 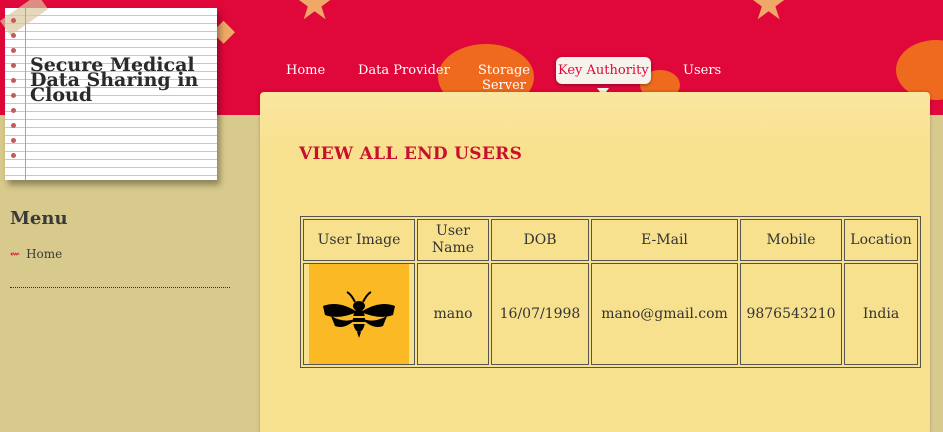 What do you see at coordinates (919, 70) in the screenshot?
I see `decor-blob` at bounding box center [919, 70].